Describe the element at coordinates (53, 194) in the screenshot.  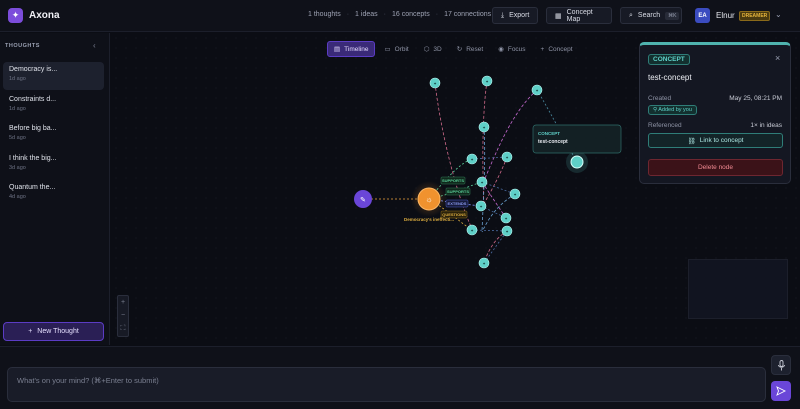
I see `sidebar-item-thought: Quantum the... 4d ago` at that location.